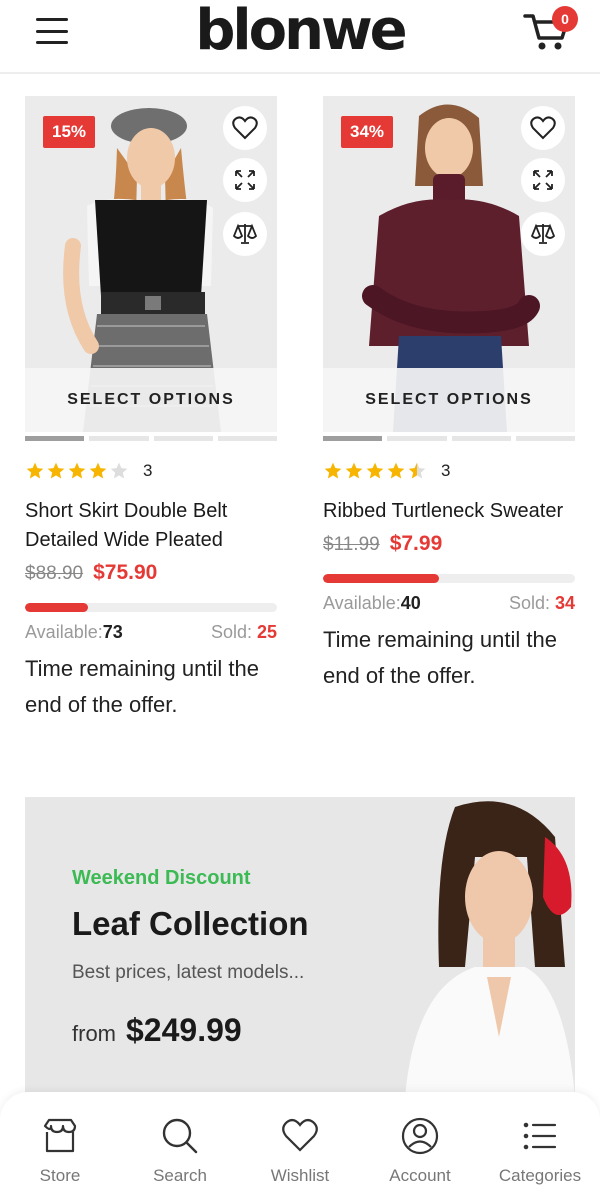 Image resolution: width=600 pixels, height=1200 pixels. Describe the element at coordinates (420, 1175) in the screenshot. I see `nav-label: Account` at that location.